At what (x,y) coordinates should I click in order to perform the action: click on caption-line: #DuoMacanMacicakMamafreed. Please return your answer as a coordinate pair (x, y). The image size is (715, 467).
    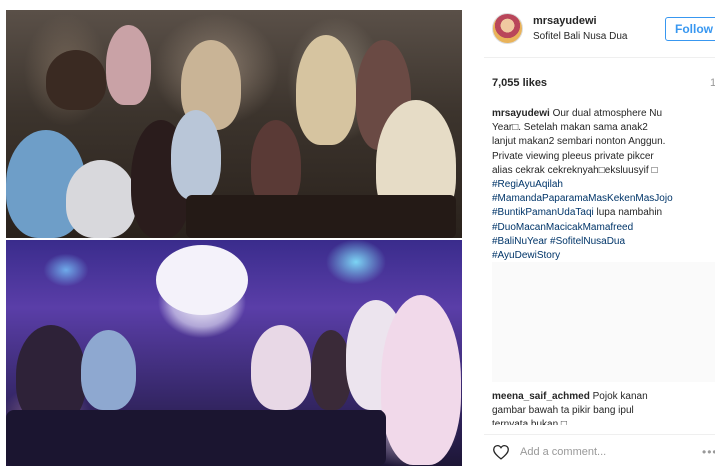
    Looking at the image, I should click on (601, 228).